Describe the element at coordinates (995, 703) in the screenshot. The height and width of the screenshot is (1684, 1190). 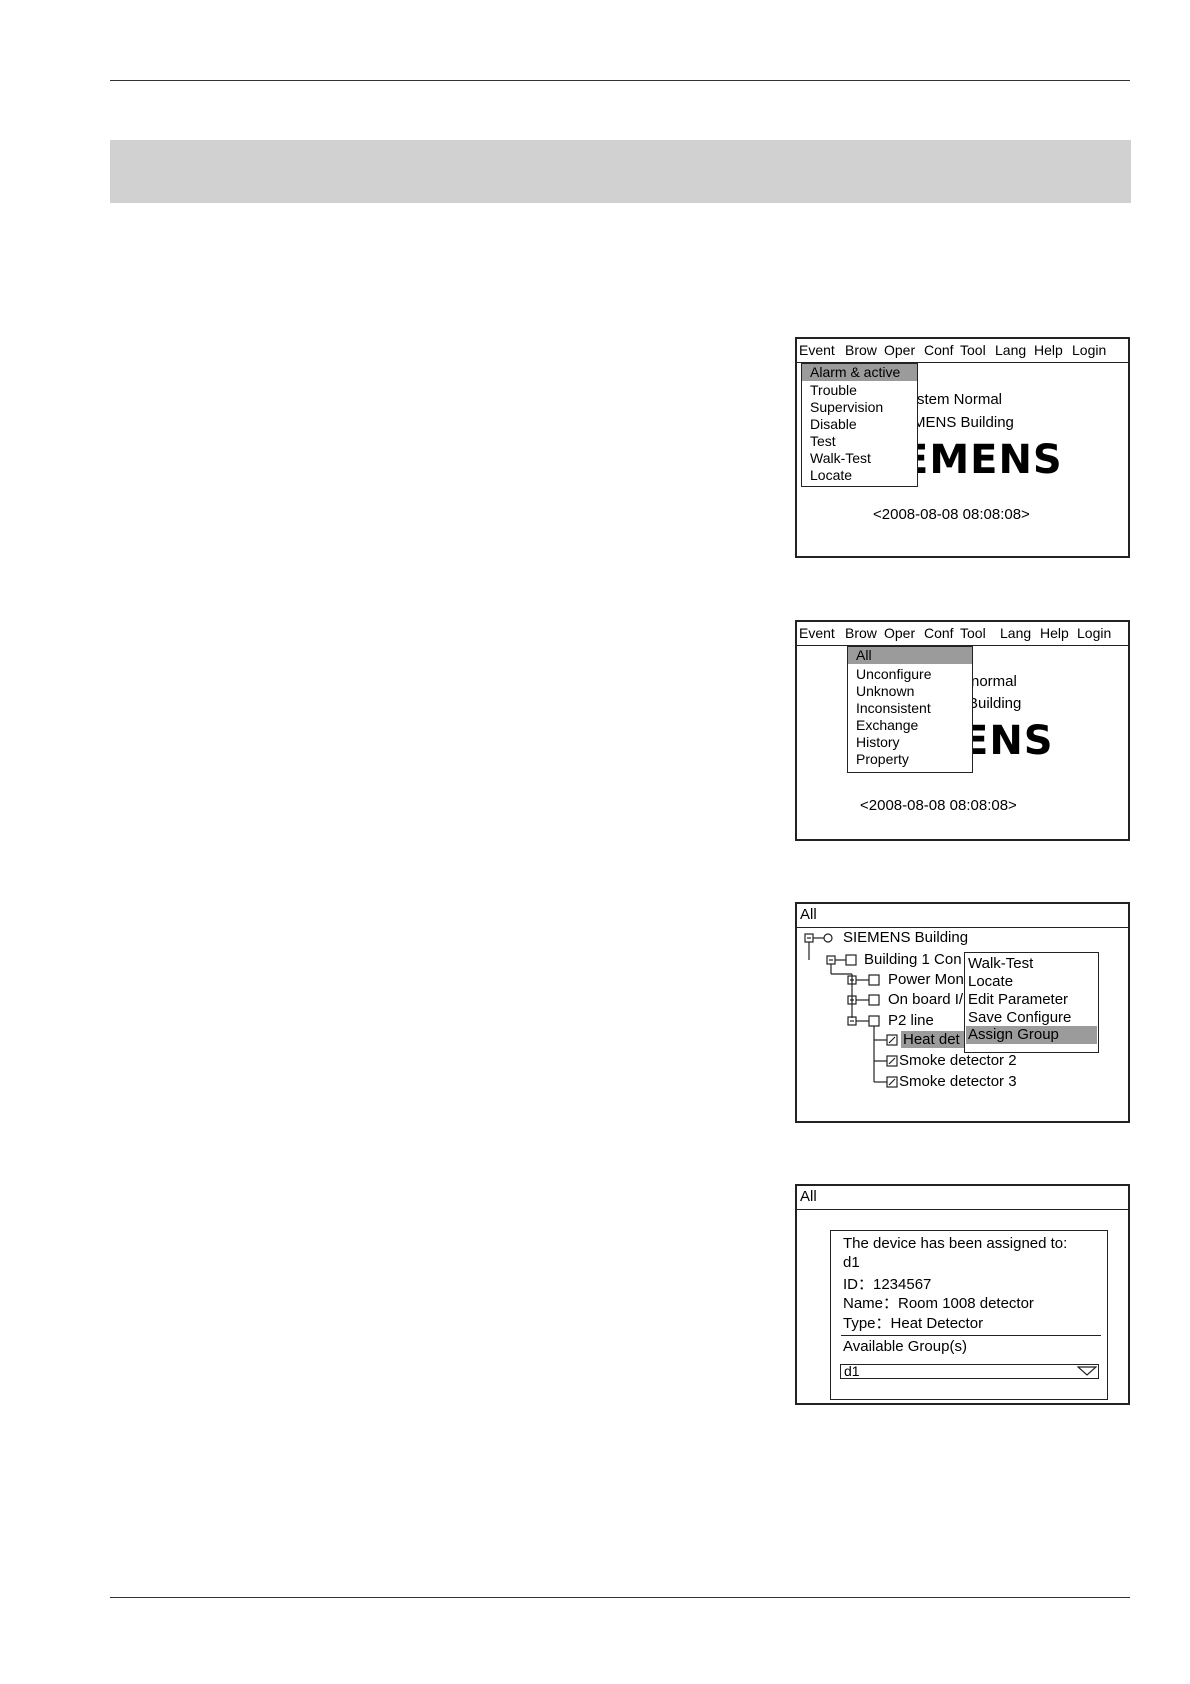
I see `building-name: Building` at that location.